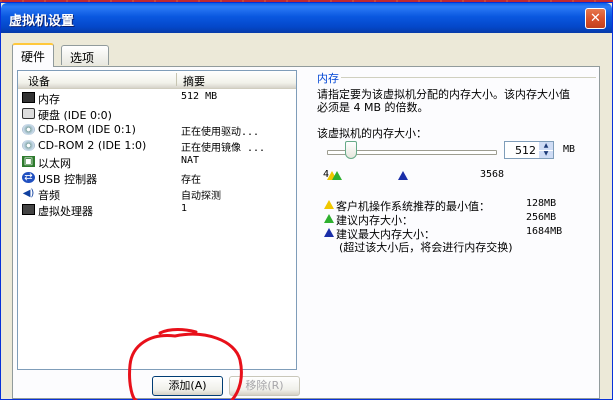 The height and width of the screenshot is (400, 613). Describe the element at coordinates (525, 150) in the screenshot. I see `memory-size-value: 512` at that location.